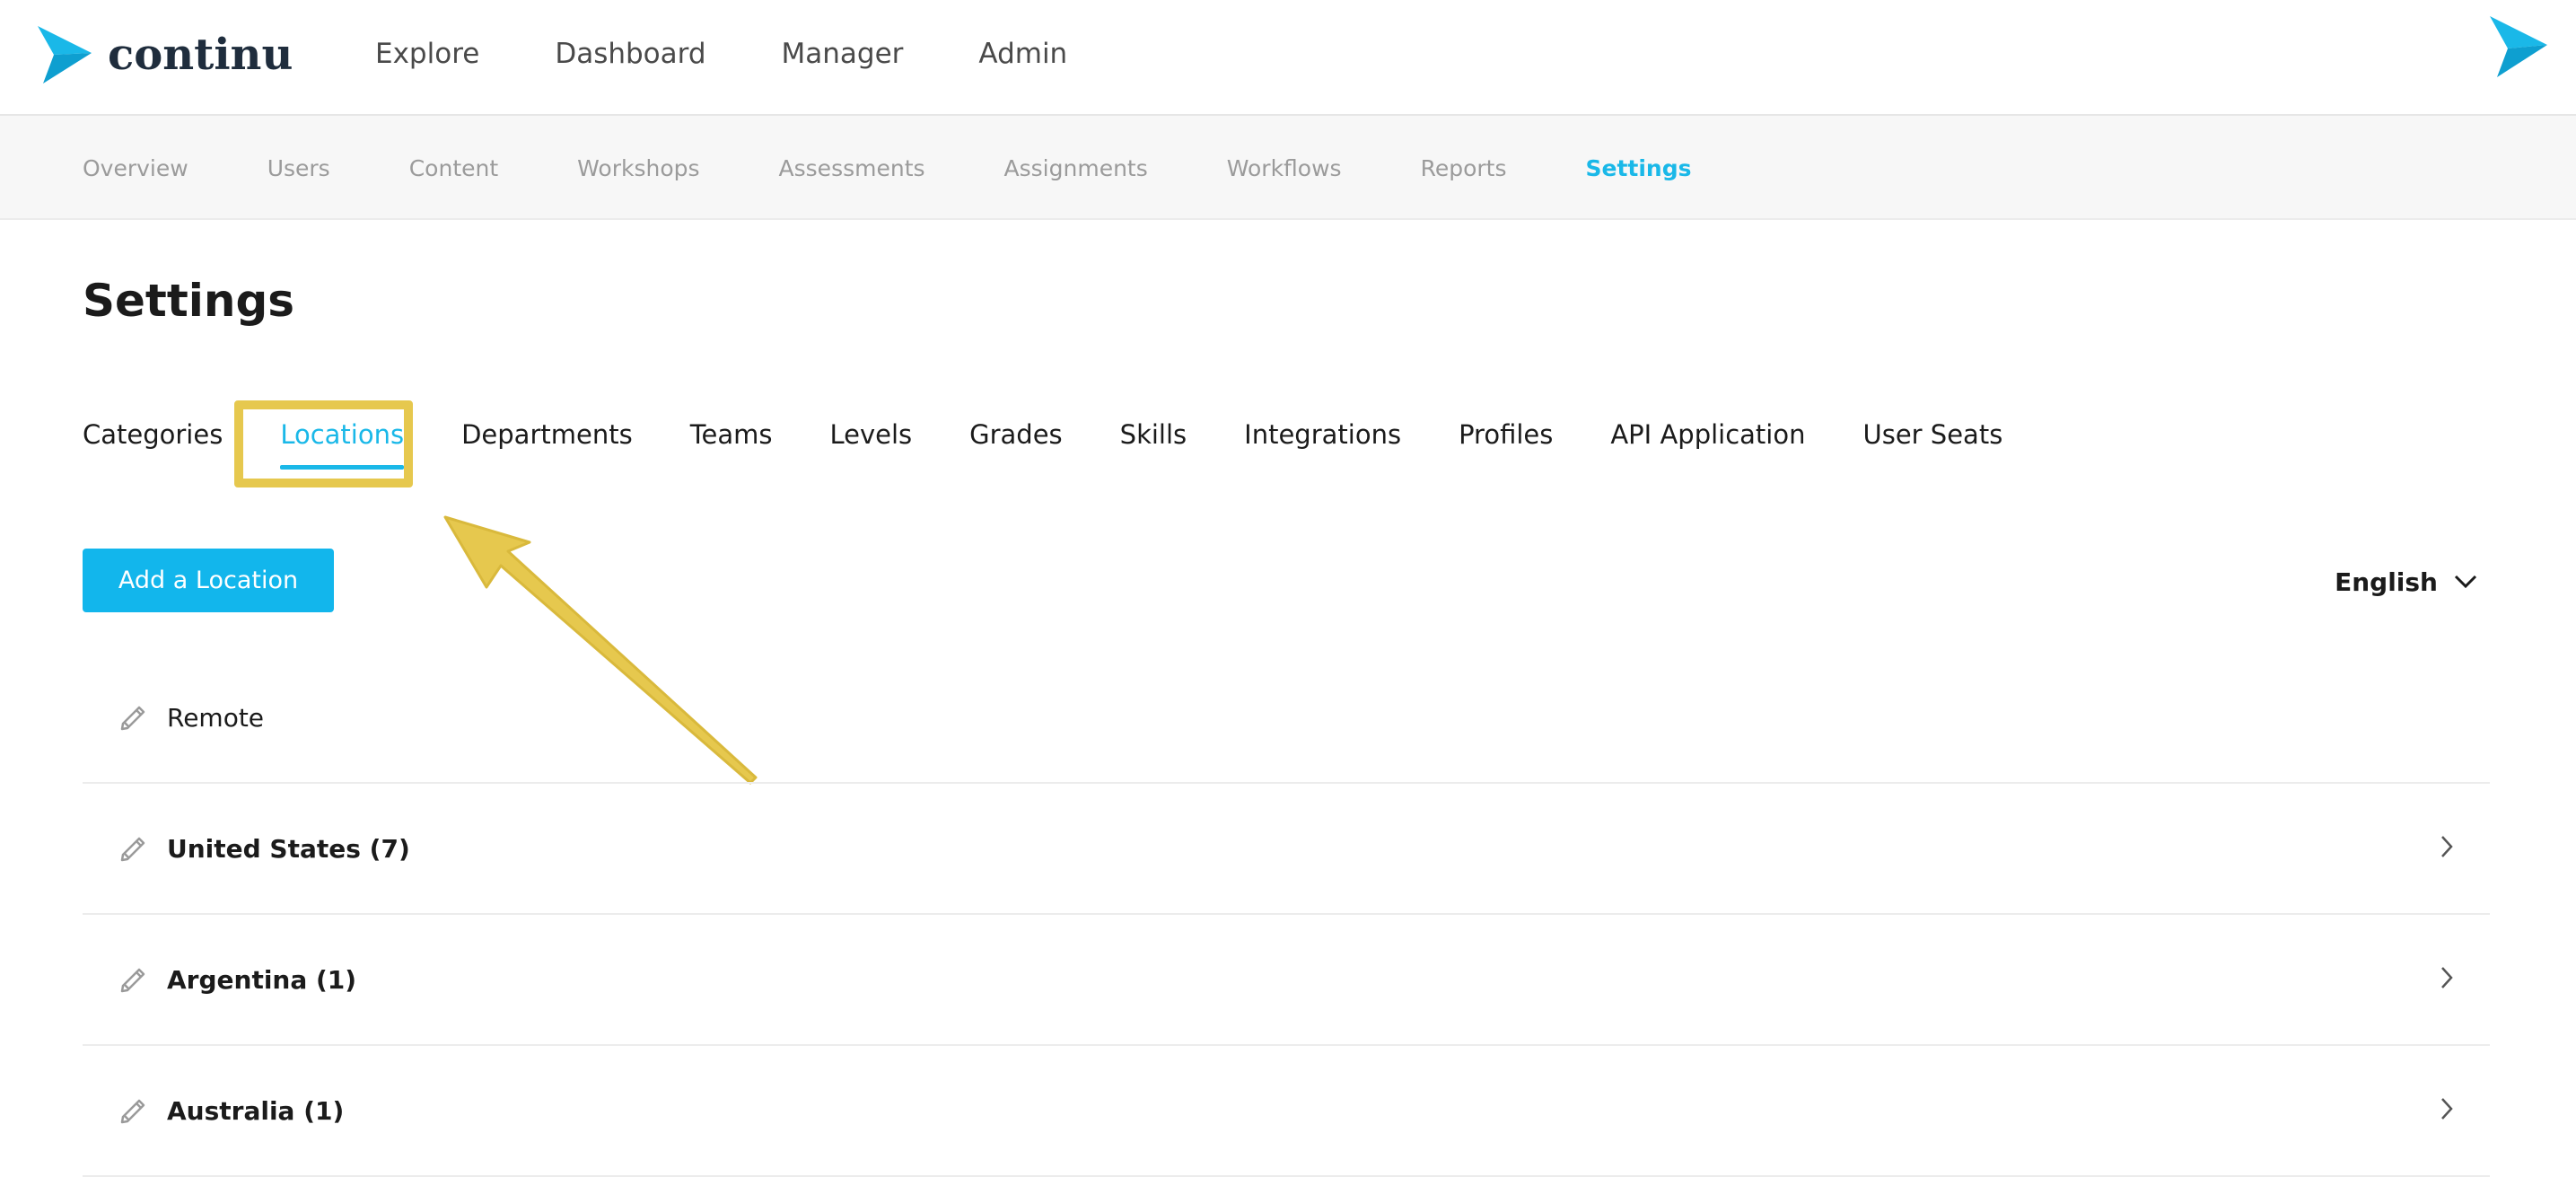 Image resolution: width=2576 pixels, height=1177 pixels. Describe the element at coordinates (262, 980) in the screenshot. I see `location-name: Argentina (1)` at that location.